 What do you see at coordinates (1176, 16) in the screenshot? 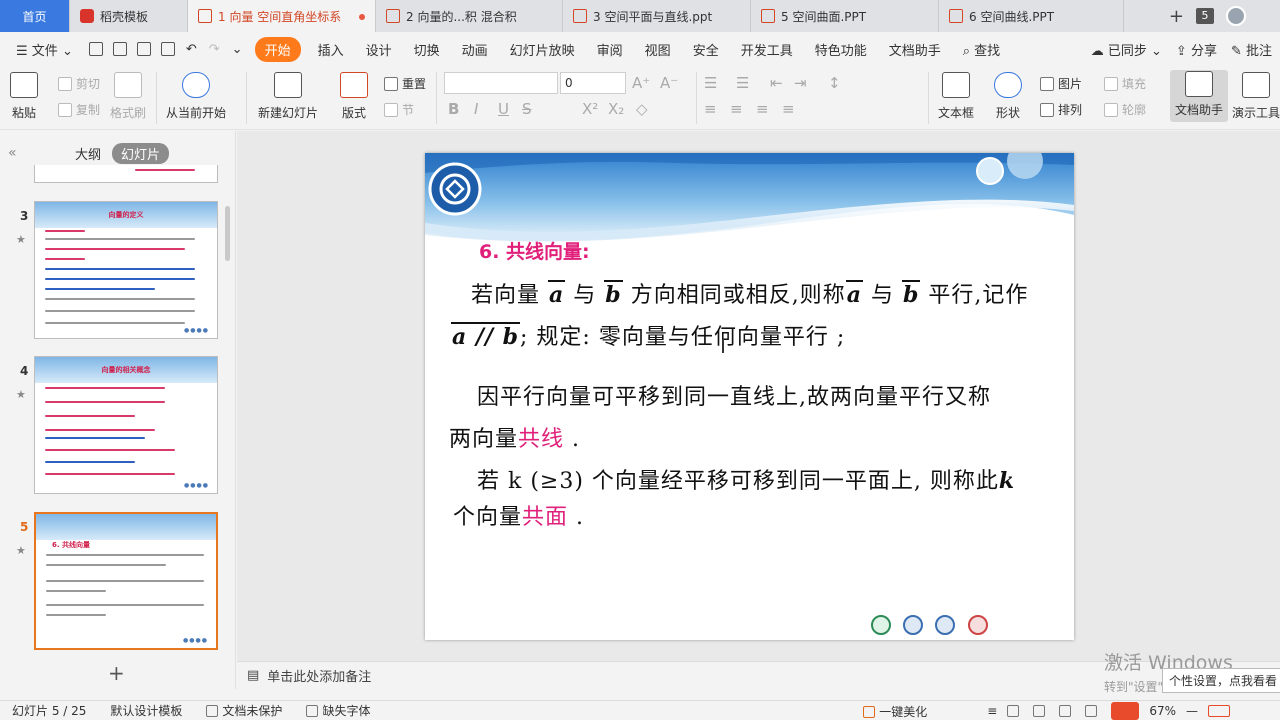
I see `new-tab-plus-icon: +` at bounding box center [1176, 16].